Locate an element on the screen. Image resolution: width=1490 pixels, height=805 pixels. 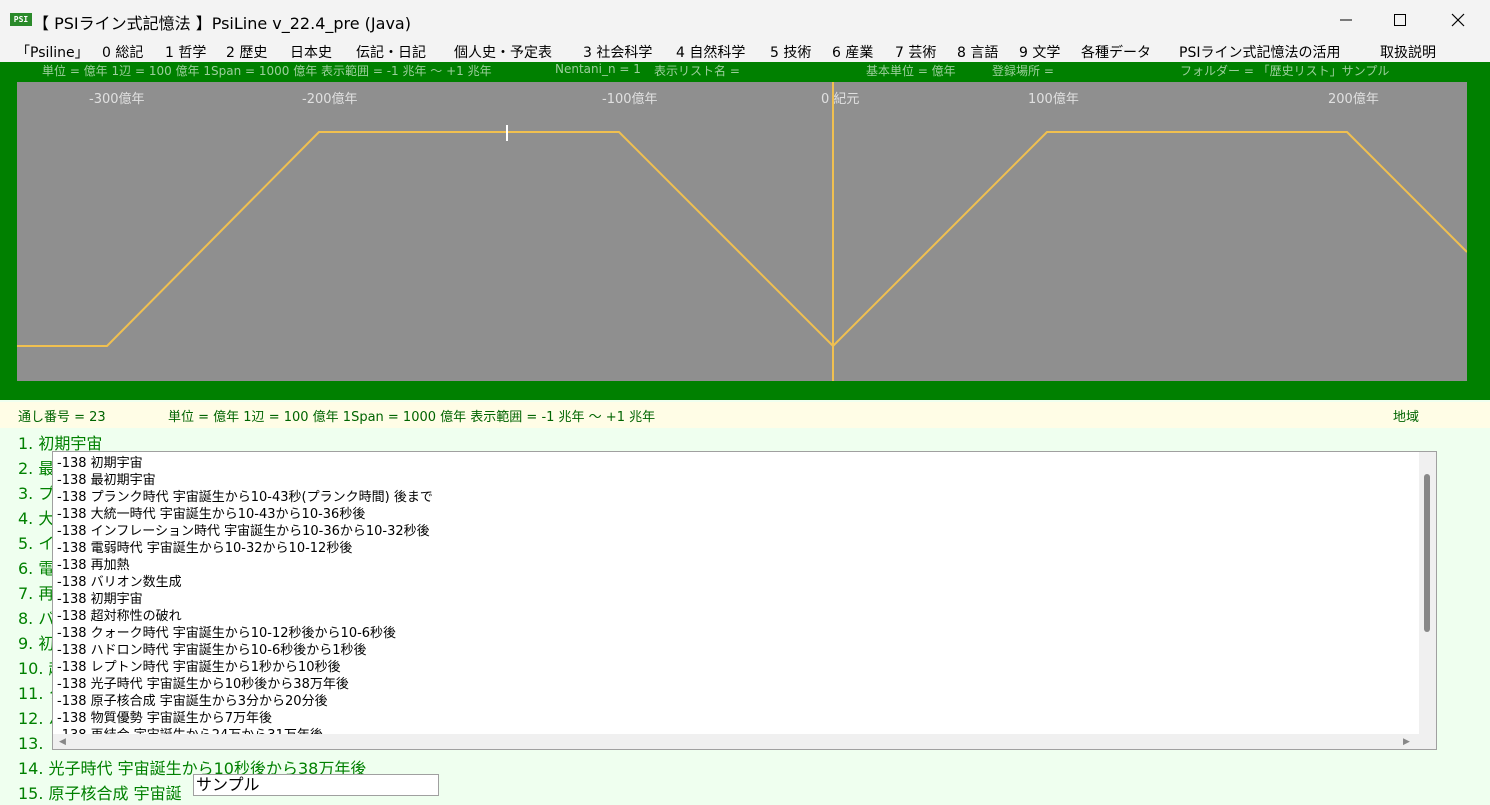
info-reg-place: 登録場所 = is located at coordinates (1023, 71).